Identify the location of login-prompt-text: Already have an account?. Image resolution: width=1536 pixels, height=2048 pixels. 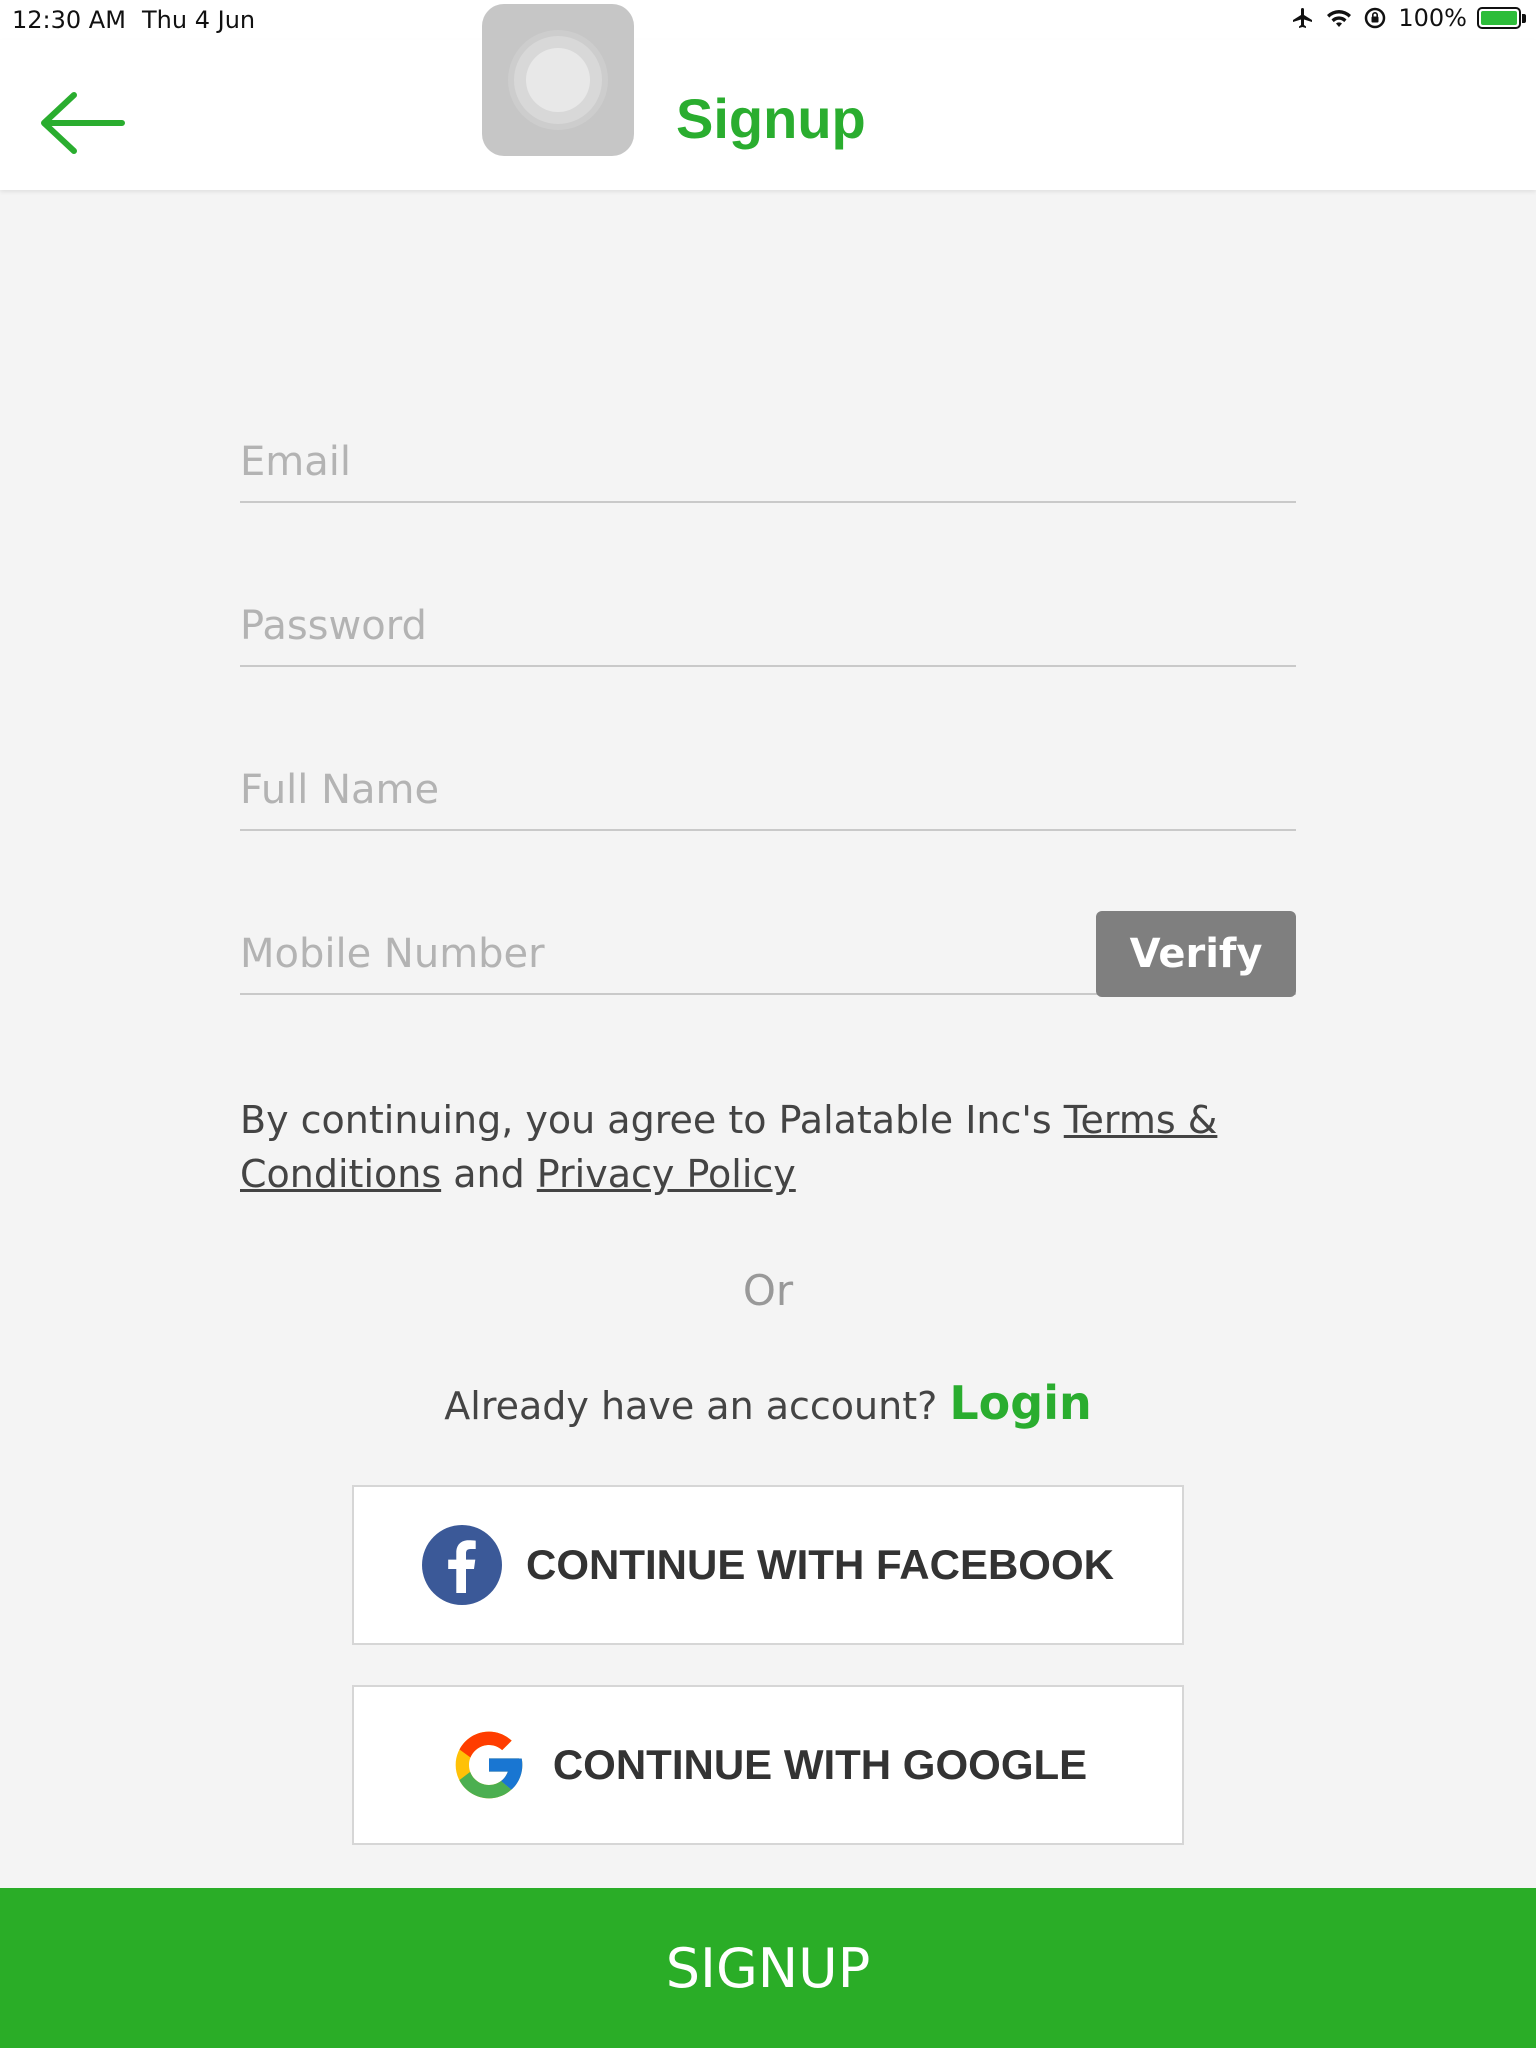
(697, 1406).